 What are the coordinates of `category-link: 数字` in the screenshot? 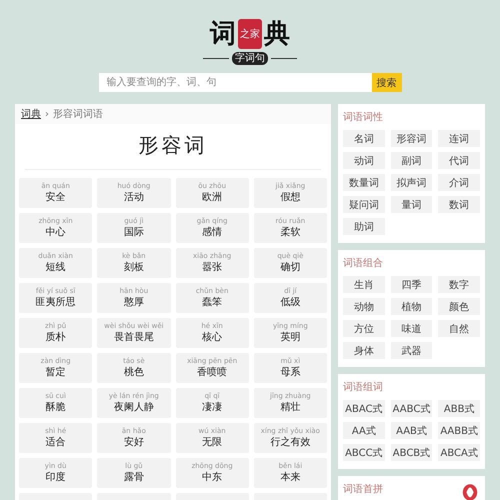 It's located at (459, 284).